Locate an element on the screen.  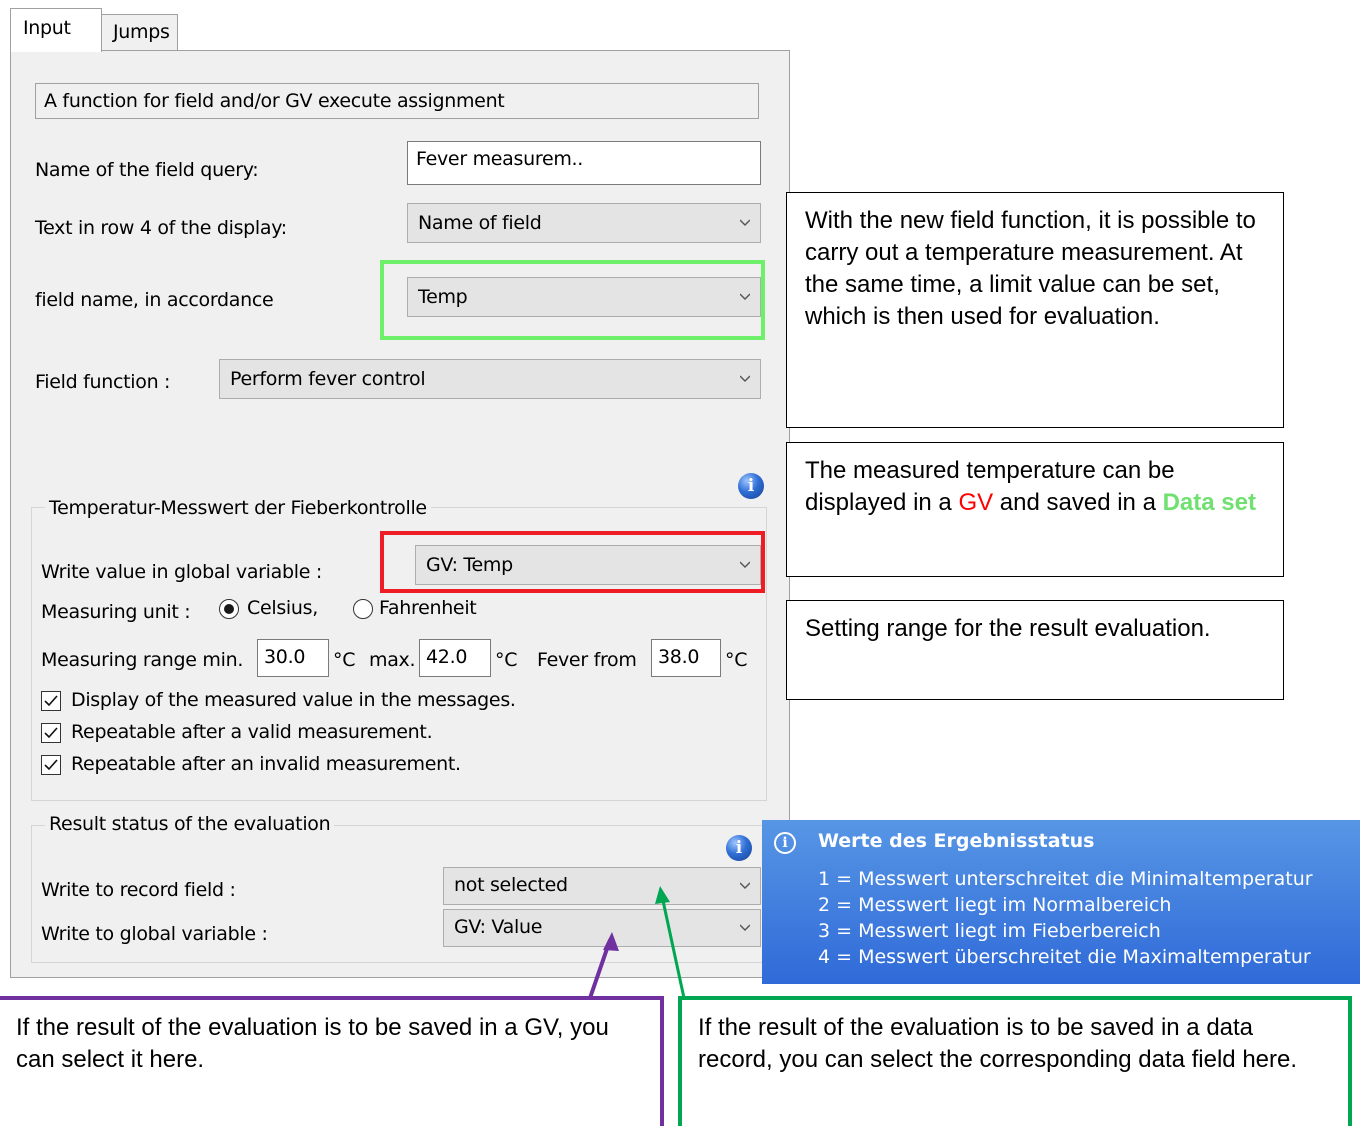
green-arrowhead-icon is located at coordinates (662, 895).